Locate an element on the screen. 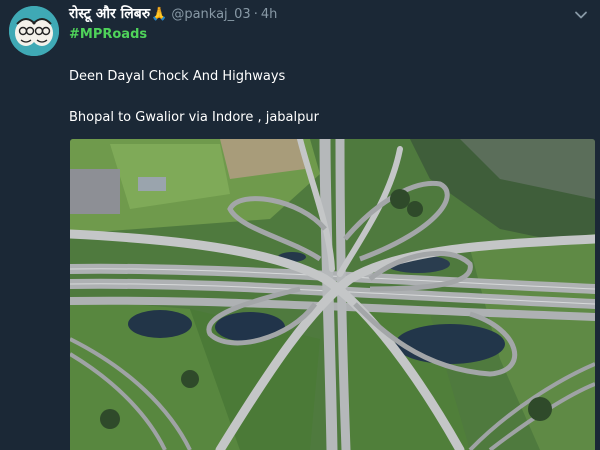  avatar is located at coordinates (34, 31).